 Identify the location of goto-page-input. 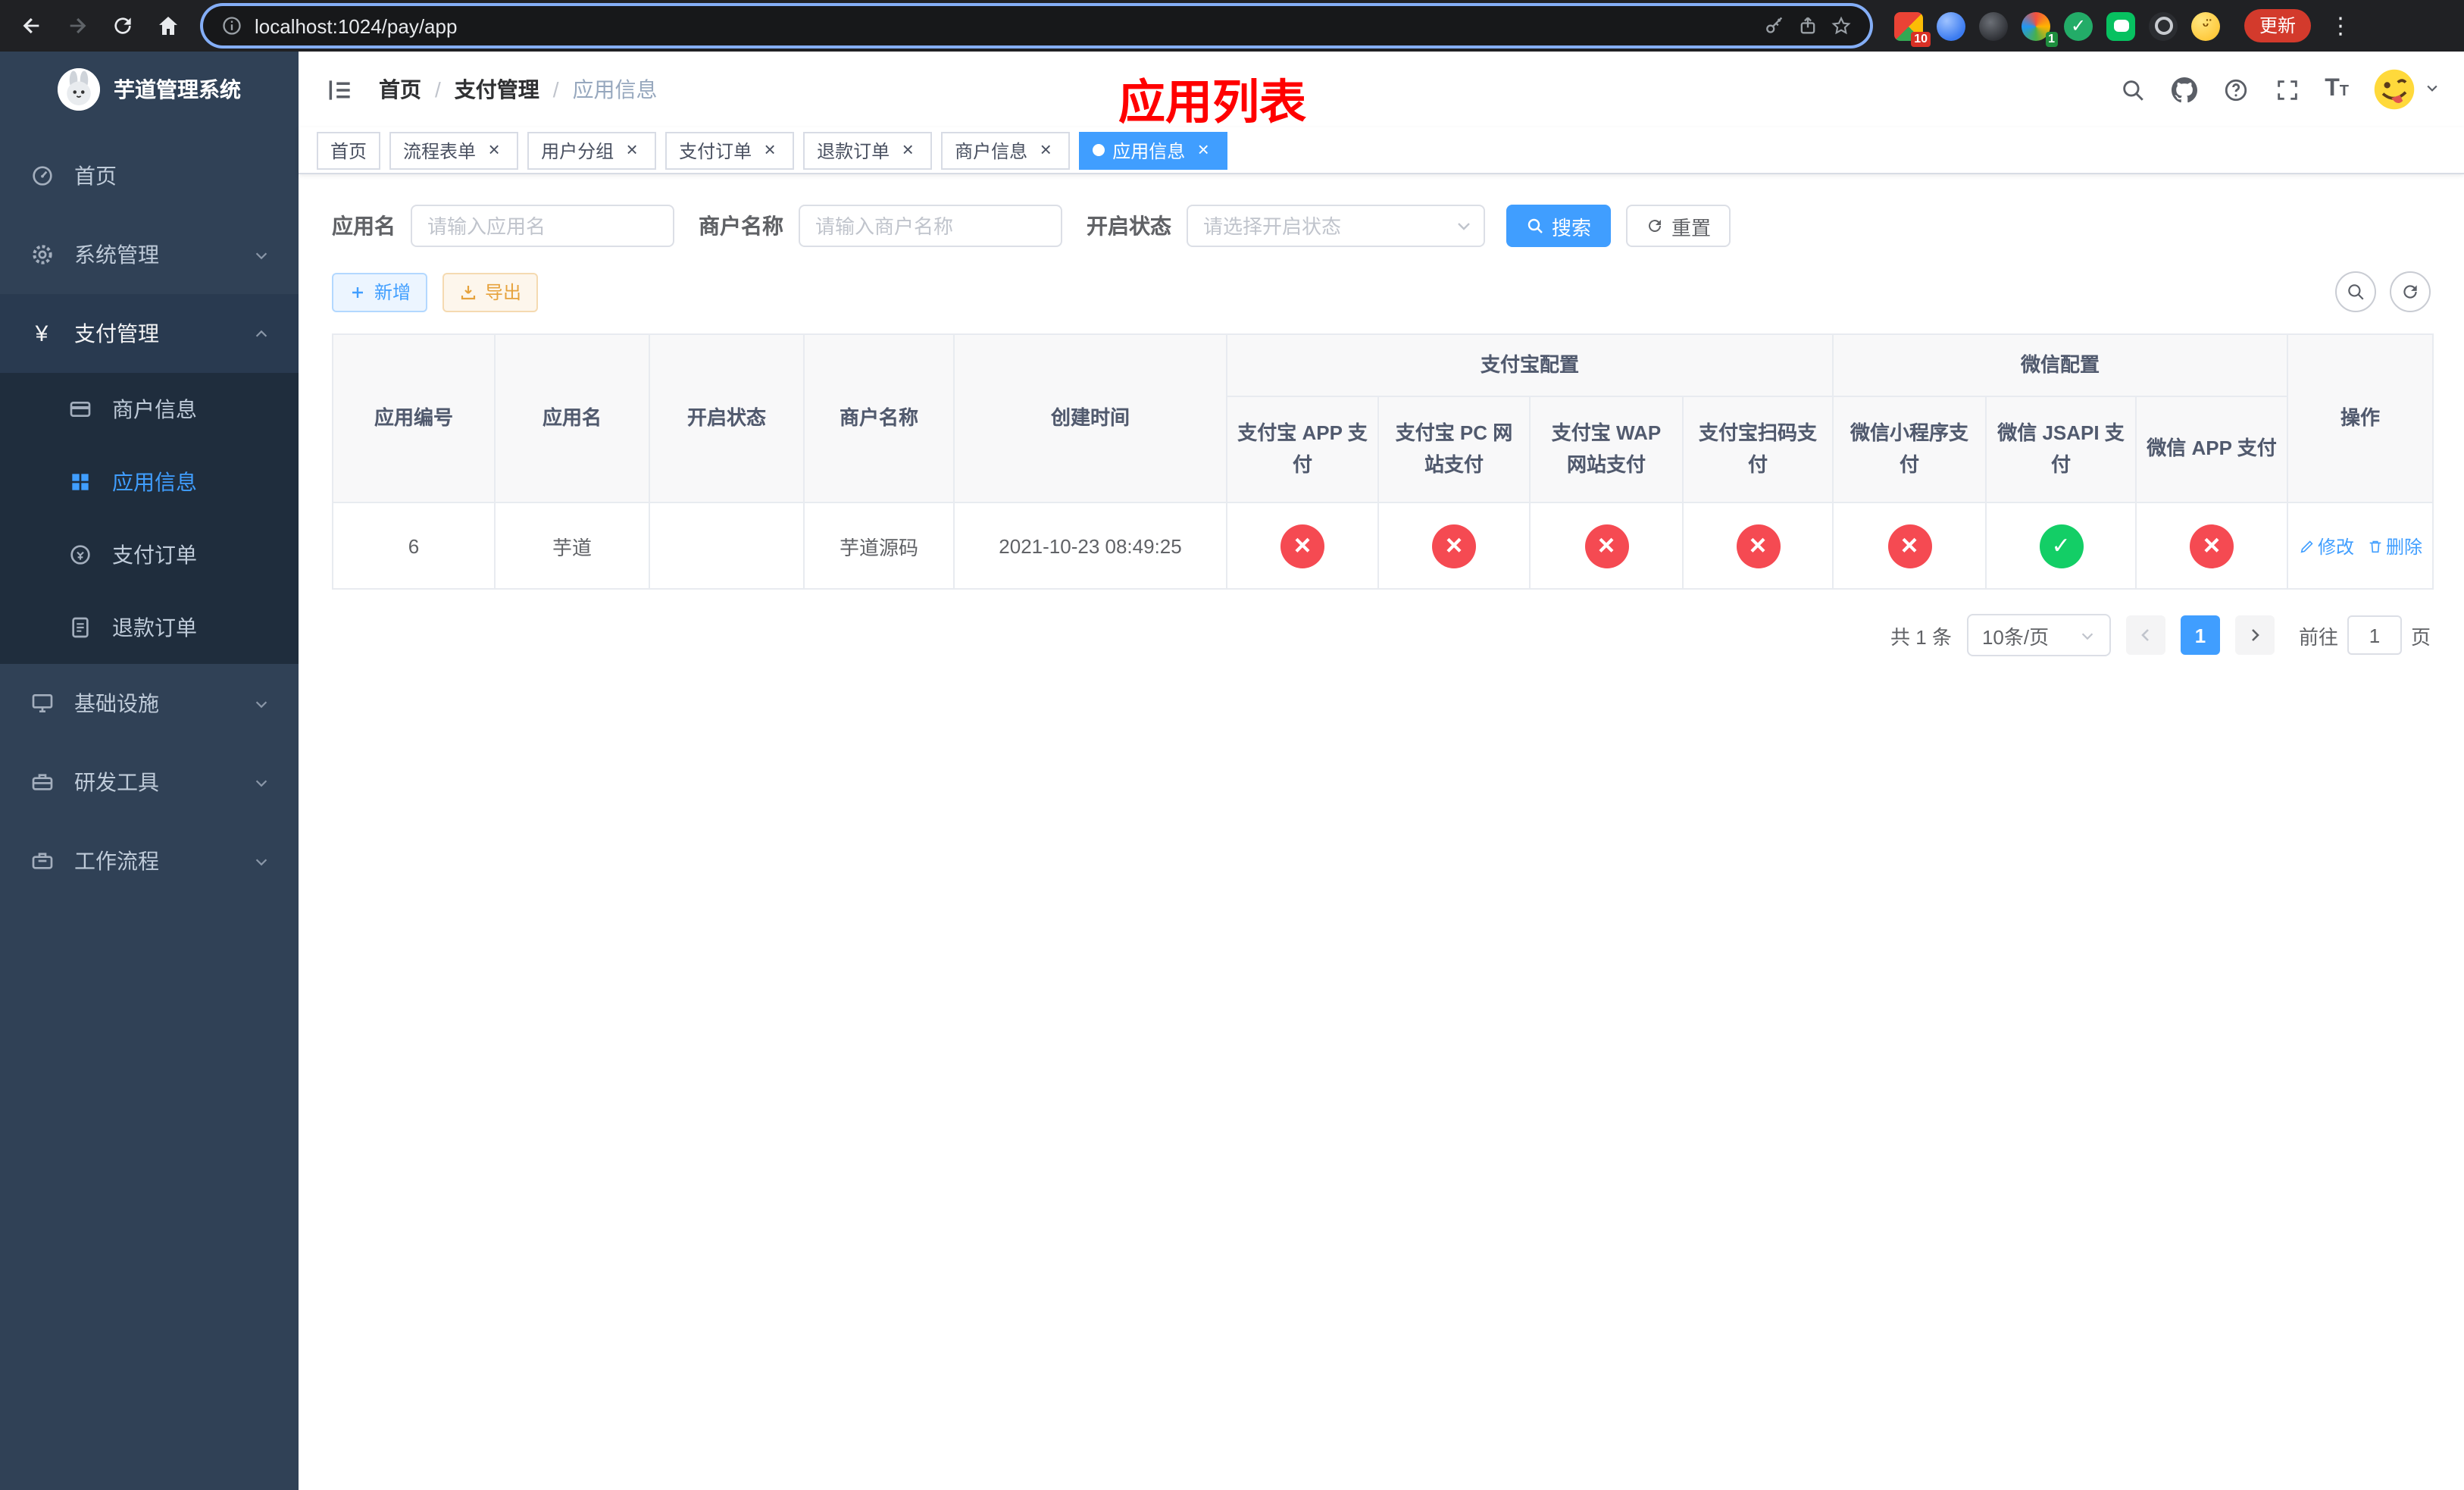
(2374, 635).